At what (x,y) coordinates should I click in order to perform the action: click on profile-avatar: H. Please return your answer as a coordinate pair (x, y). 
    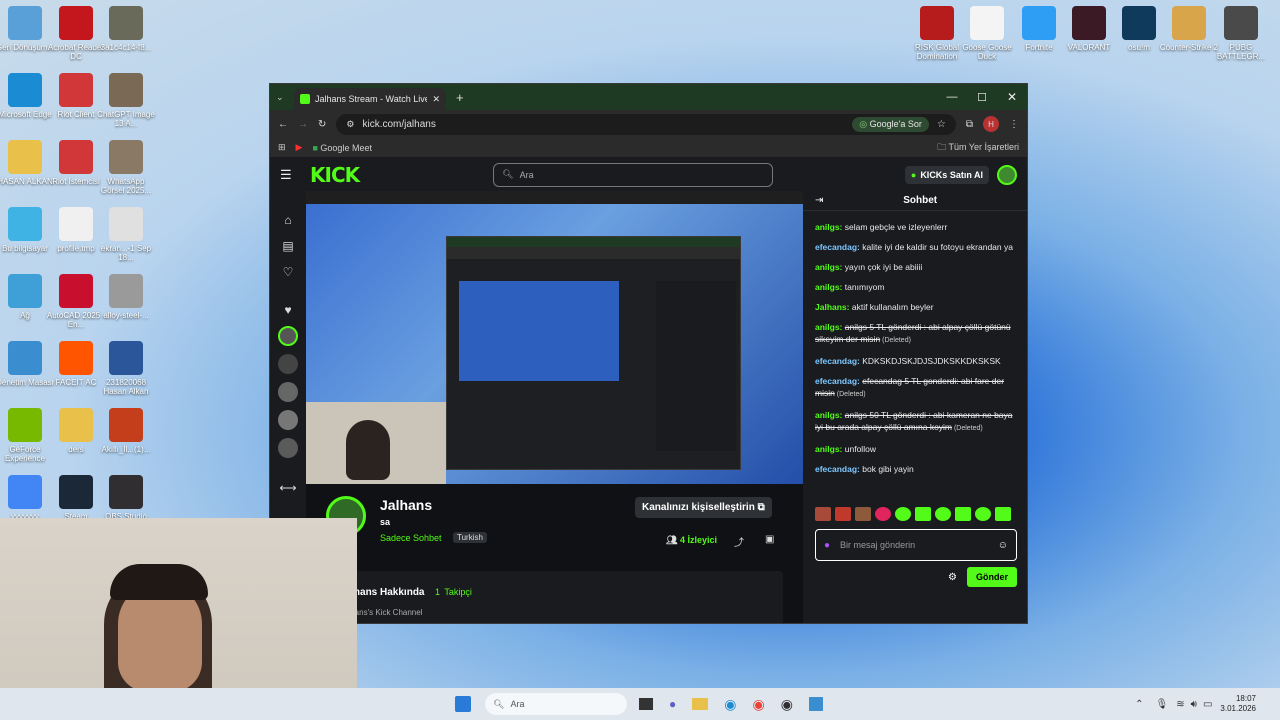
    Looking at the image, I should click on (991, 124).